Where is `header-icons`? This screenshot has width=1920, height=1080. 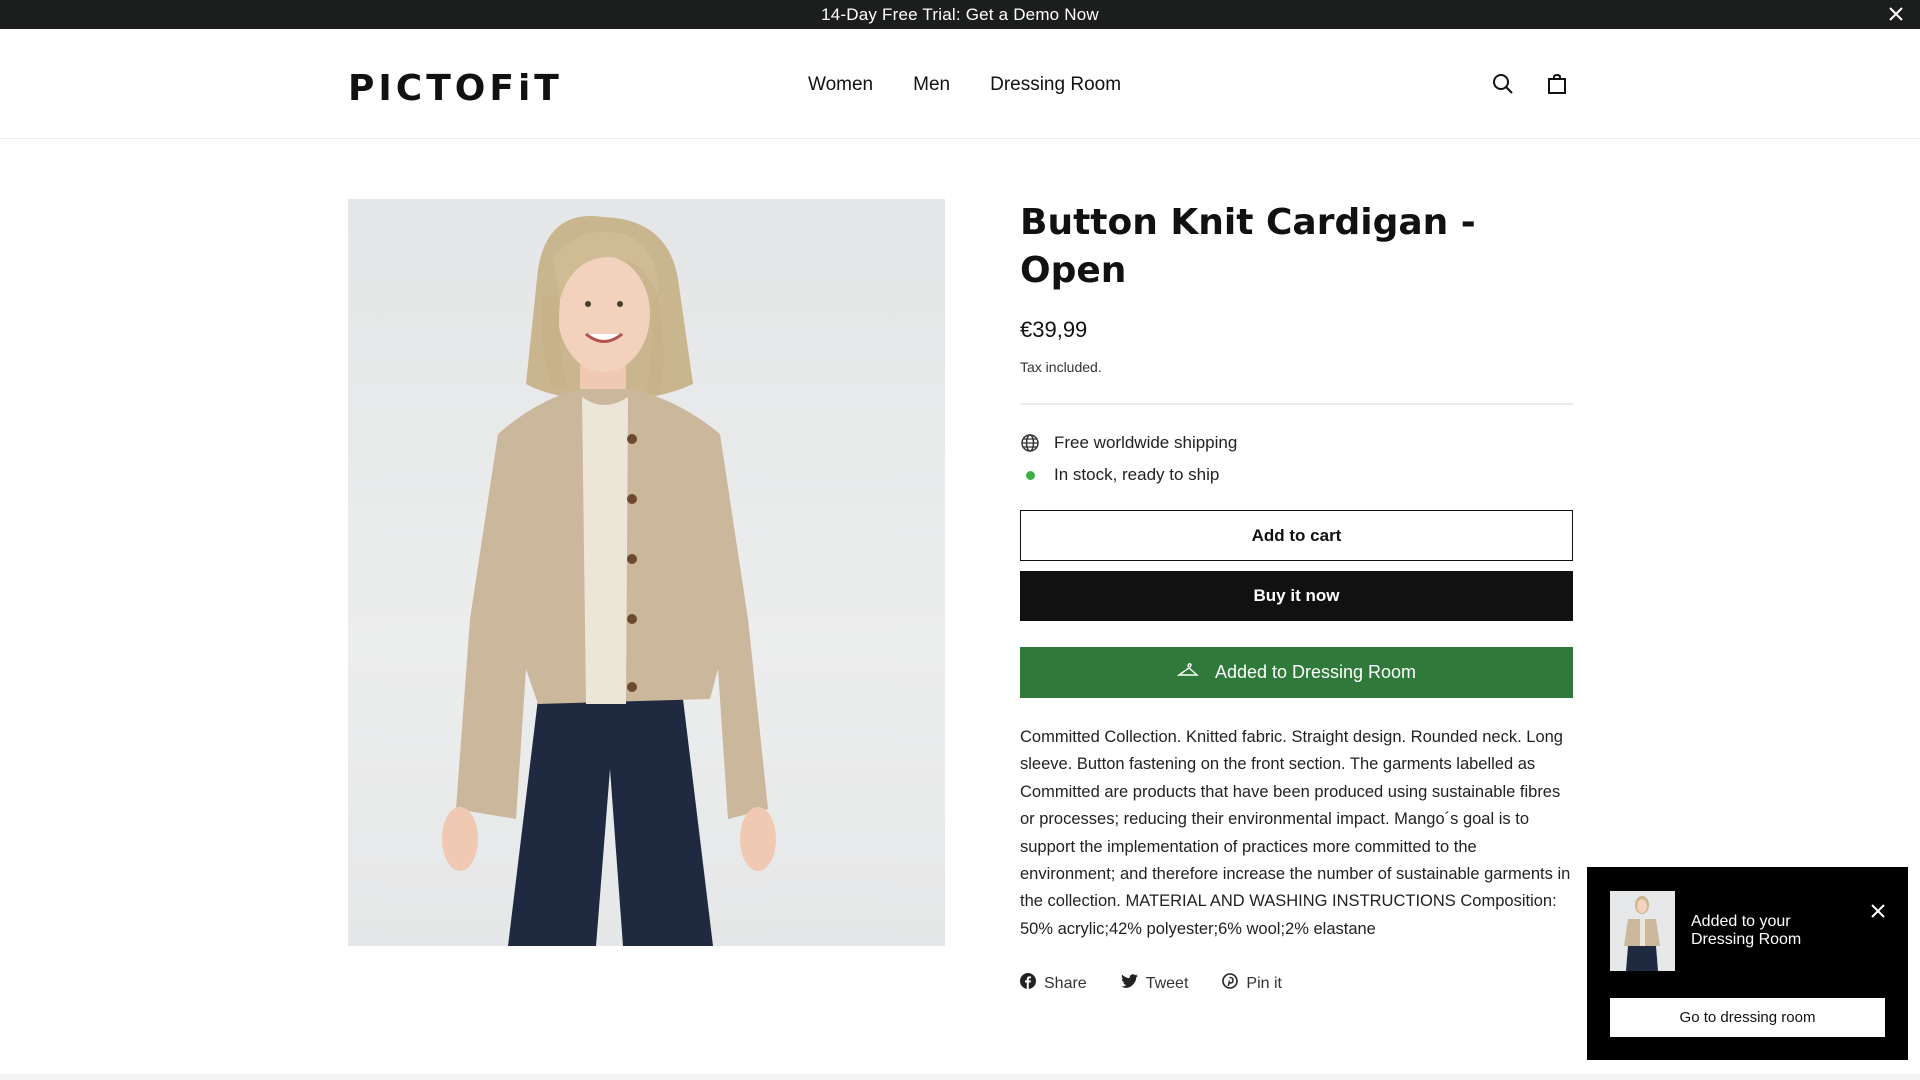 header-icons is located at coordinates (1530, 84).